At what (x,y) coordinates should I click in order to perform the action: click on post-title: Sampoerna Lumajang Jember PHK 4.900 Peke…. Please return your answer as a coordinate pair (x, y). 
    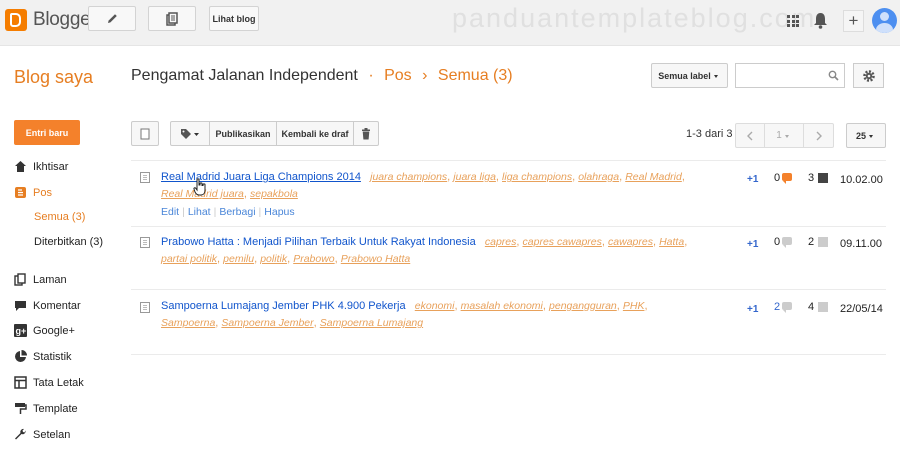
    Looking at the image, I should click on (283, 306).